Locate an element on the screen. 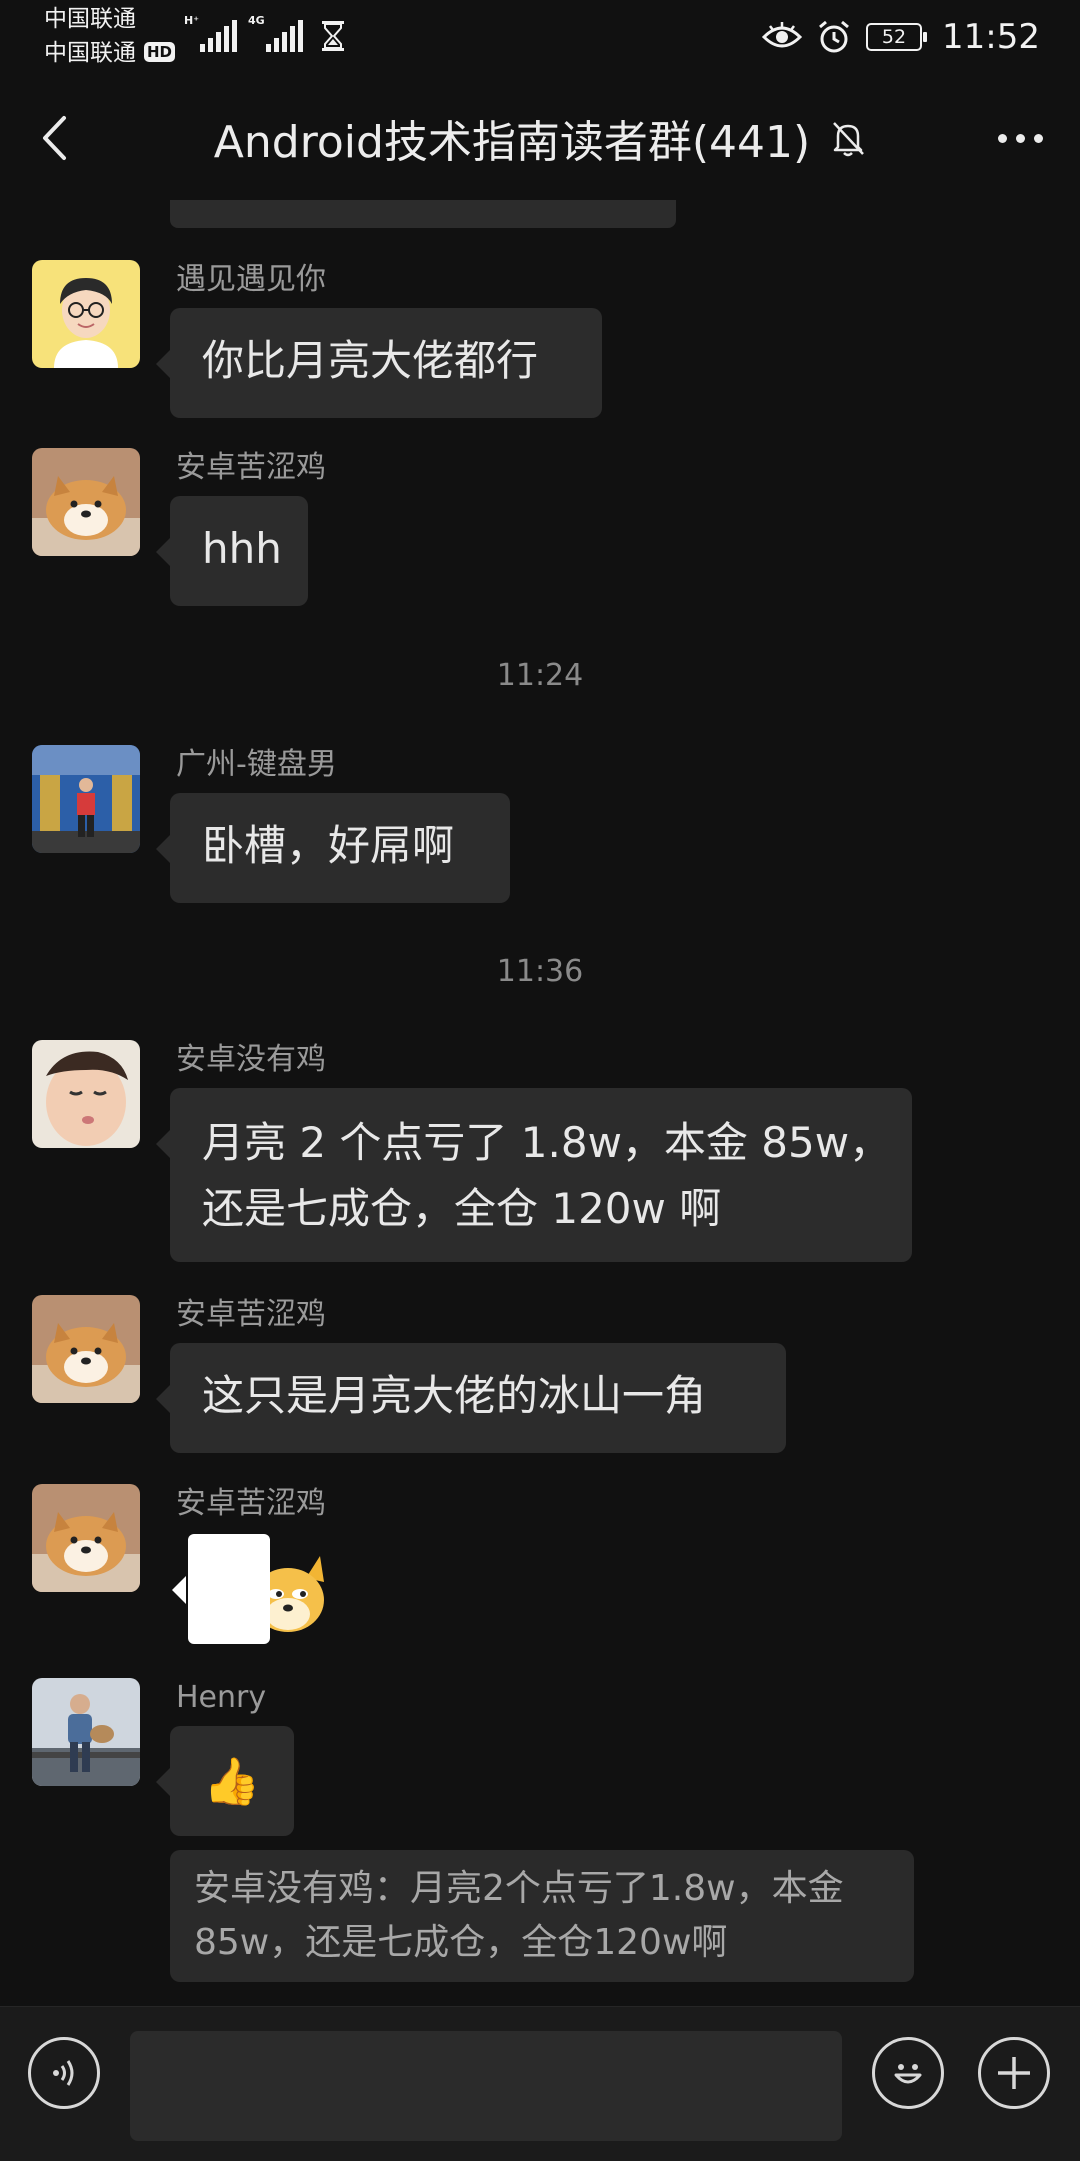 The height and width of the screenshot is (2161, 1080). emoji-button is located at coordinates (908, 2073).